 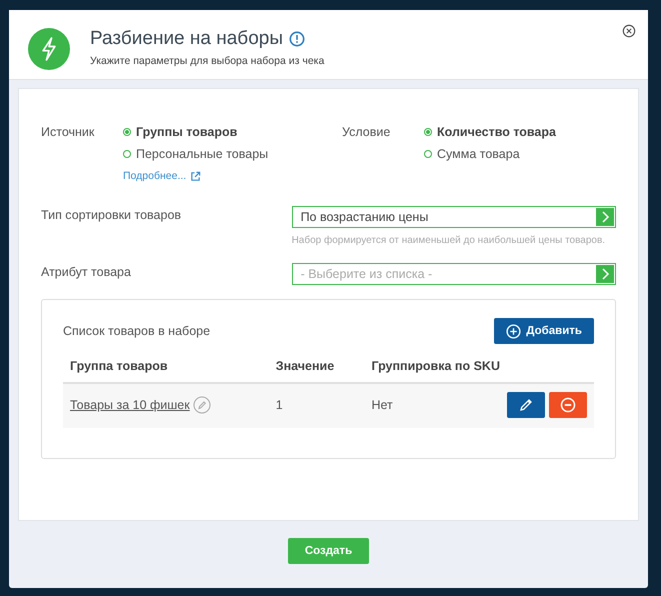 I want to click on radio-option: Количество товара, so click(x=490, y=132).